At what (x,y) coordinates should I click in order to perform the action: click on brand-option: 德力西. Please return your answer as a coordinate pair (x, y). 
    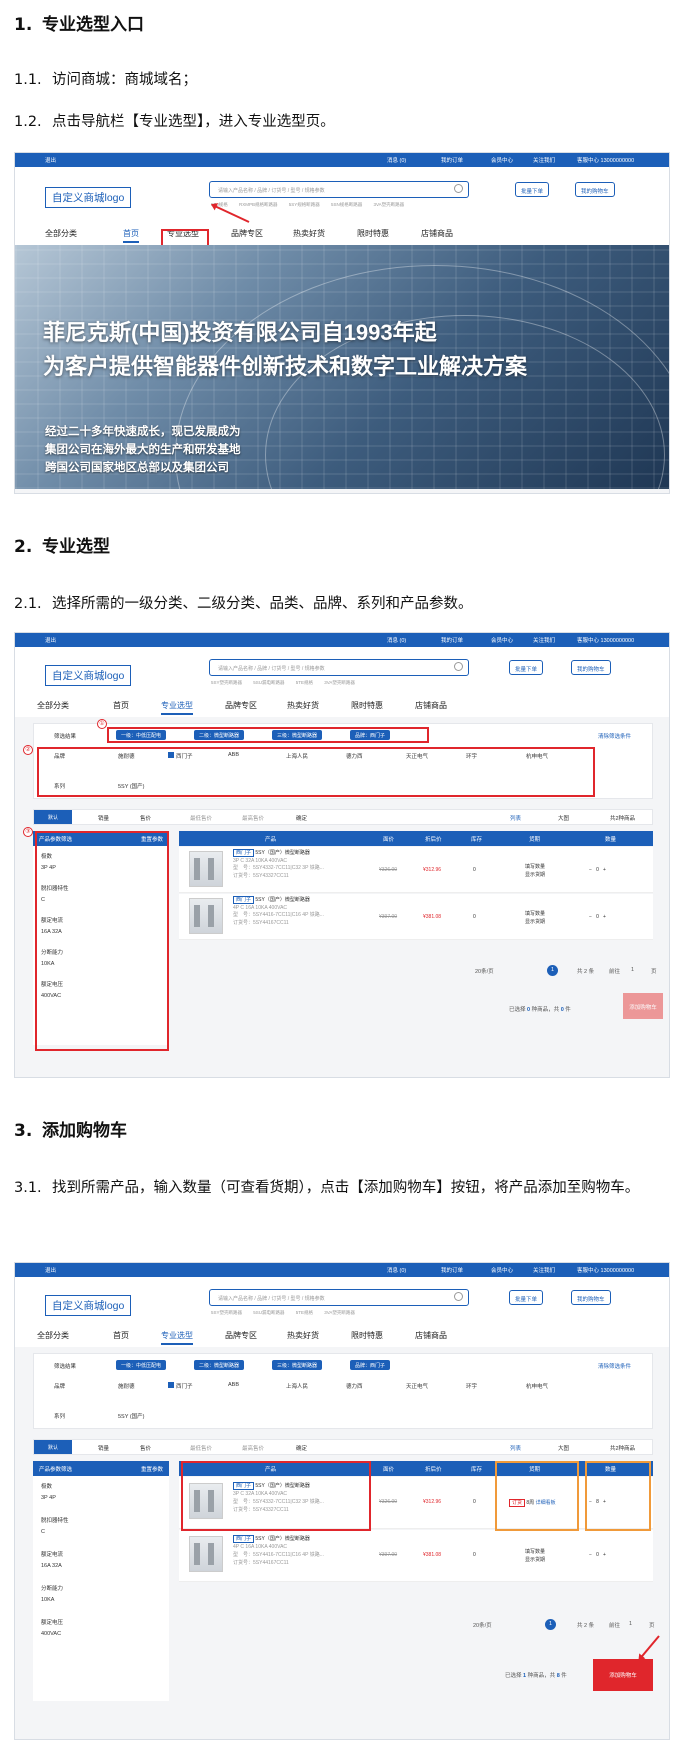
    Looking at the image, I should click on (354, 1386).